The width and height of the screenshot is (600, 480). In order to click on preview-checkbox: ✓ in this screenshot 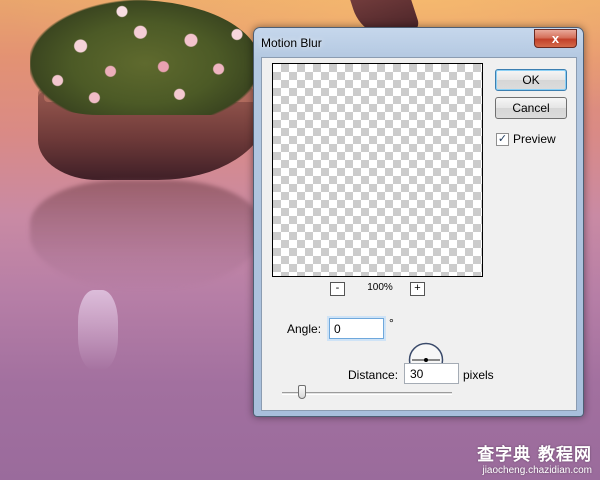, I will do `click(502, 139)`.